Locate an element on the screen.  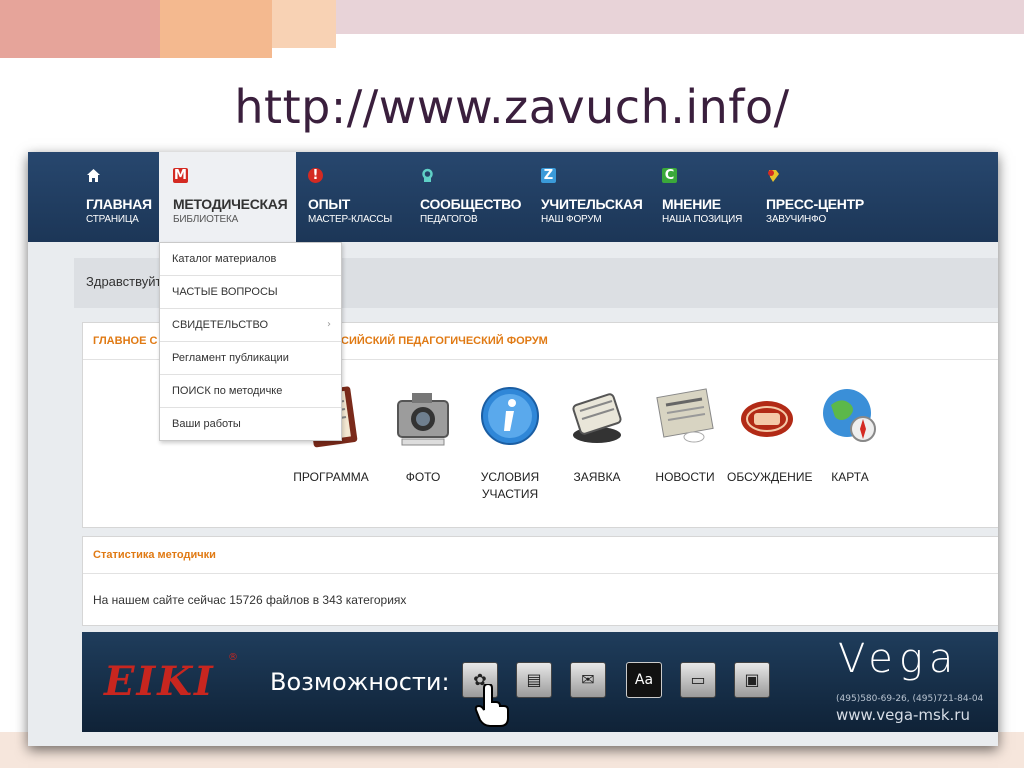
feature-map: КАРТА is located at coordinates (850, 434).